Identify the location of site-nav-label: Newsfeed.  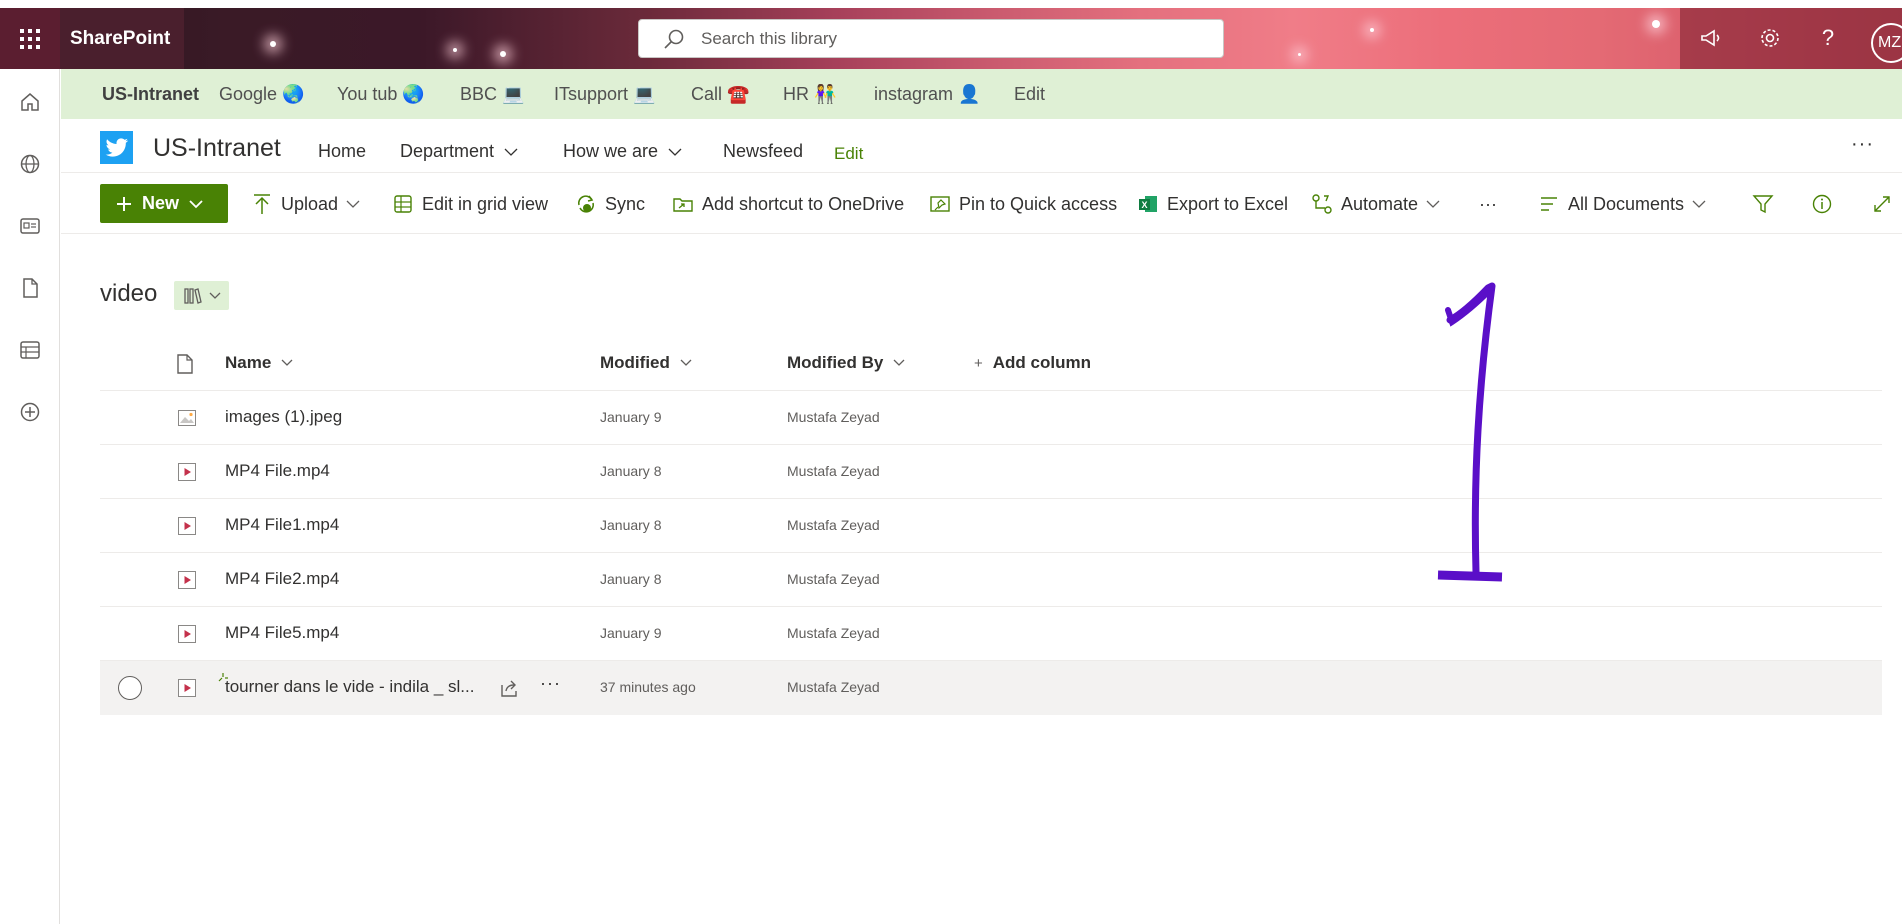
(763, 151).